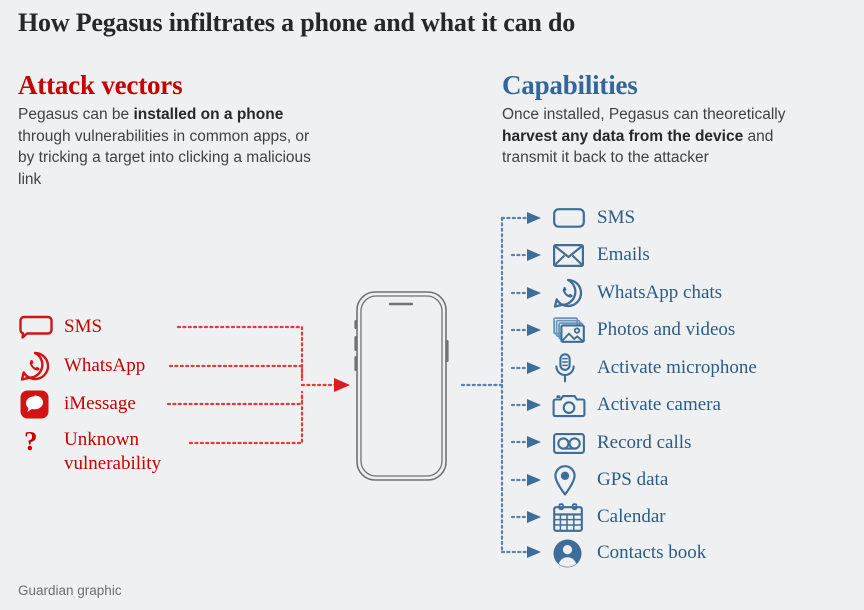  Describe the element at coordinates (652, 552) in the screenshot. I see `capability-item-label: Contacts book` at that location.